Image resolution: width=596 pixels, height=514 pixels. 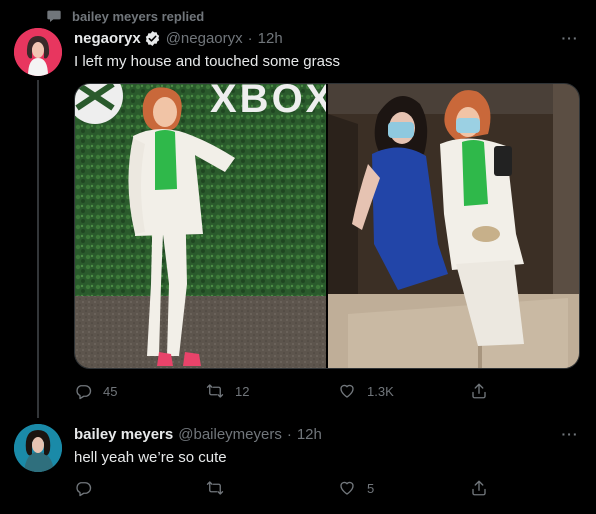 I want to click on tweet-actions: 45 12 1.3K, so click(x=335, y=391).